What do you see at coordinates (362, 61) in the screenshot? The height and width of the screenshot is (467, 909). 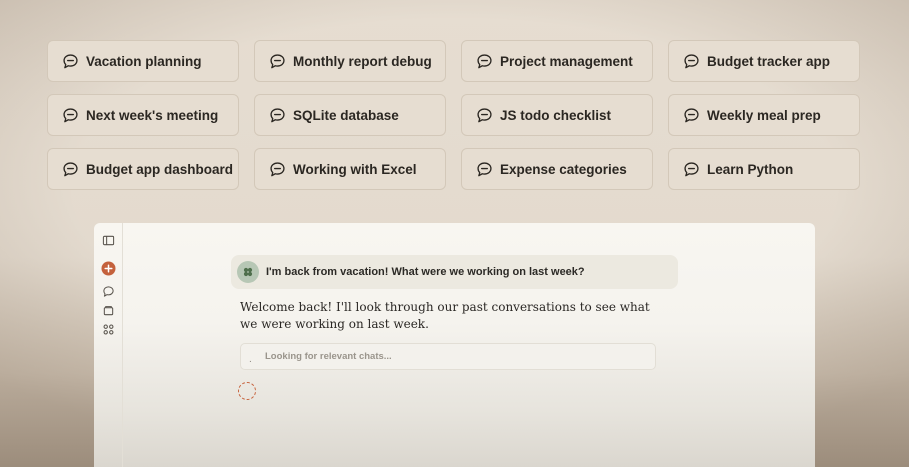 I see `suggestion-label: Monthly report debug` at bounding box center [362, 61].